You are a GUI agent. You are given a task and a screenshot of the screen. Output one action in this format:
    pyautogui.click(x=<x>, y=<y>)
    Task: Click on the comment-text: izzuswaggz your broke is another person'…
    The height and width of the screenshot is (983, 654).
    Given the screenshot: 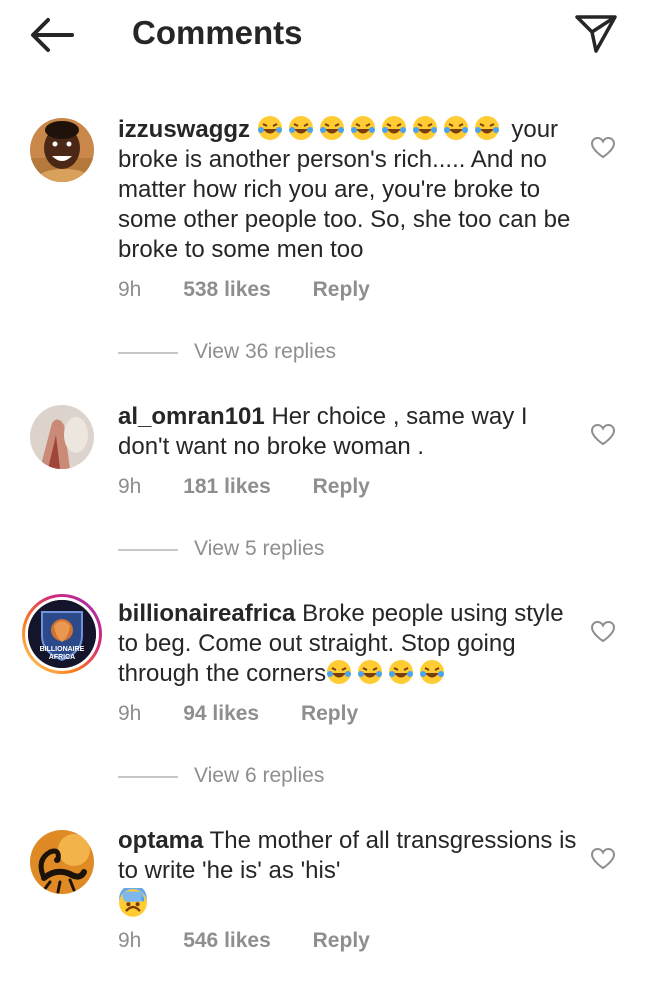 What is the action you would take?
    pyautogui.click(x=348, y=190)
    